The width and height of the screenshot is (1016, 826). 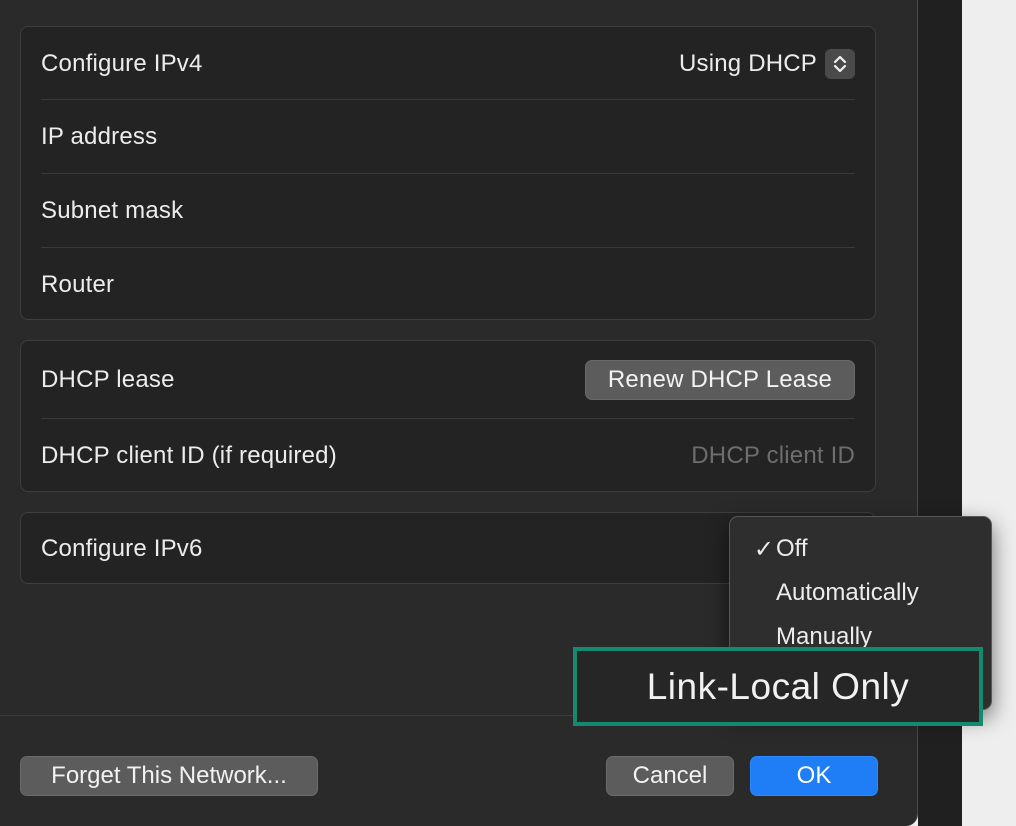 What do you see at coordinates (773, 456) in the screenshot?
I see `dhcp-client-id-field: DHCP client ID` at bounding box center [773, 456].